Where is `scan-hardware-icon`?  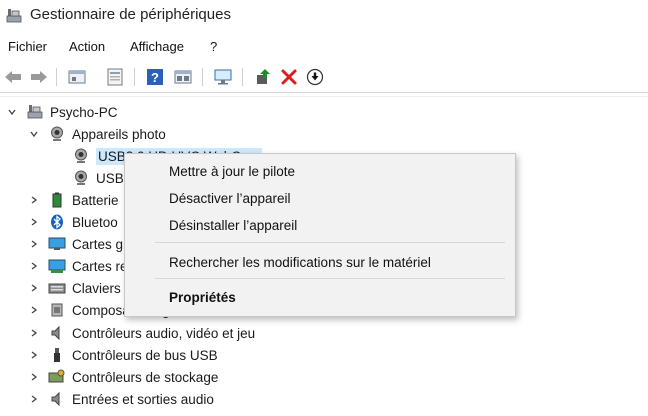
scan-hardware-icon is located at coordinates (223, 77).